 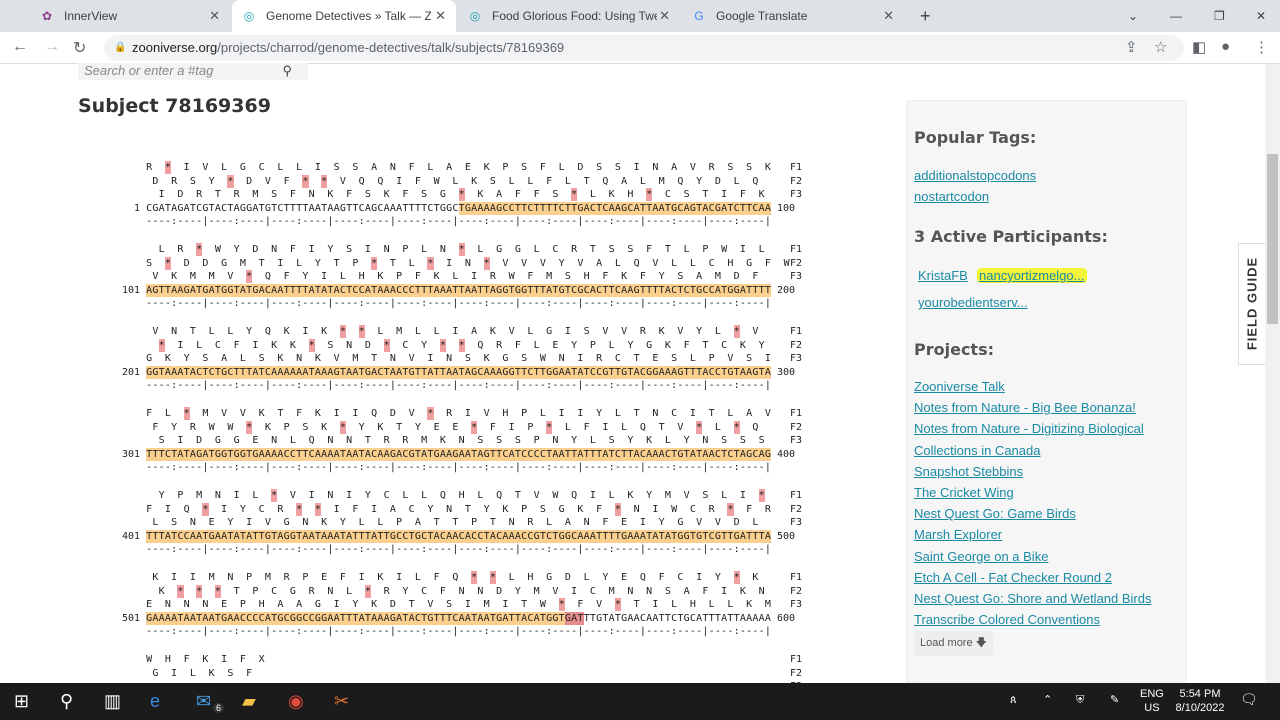 I want to click on field-guide-tab: FIELD GUIDE, so click(x=1251, y=304).